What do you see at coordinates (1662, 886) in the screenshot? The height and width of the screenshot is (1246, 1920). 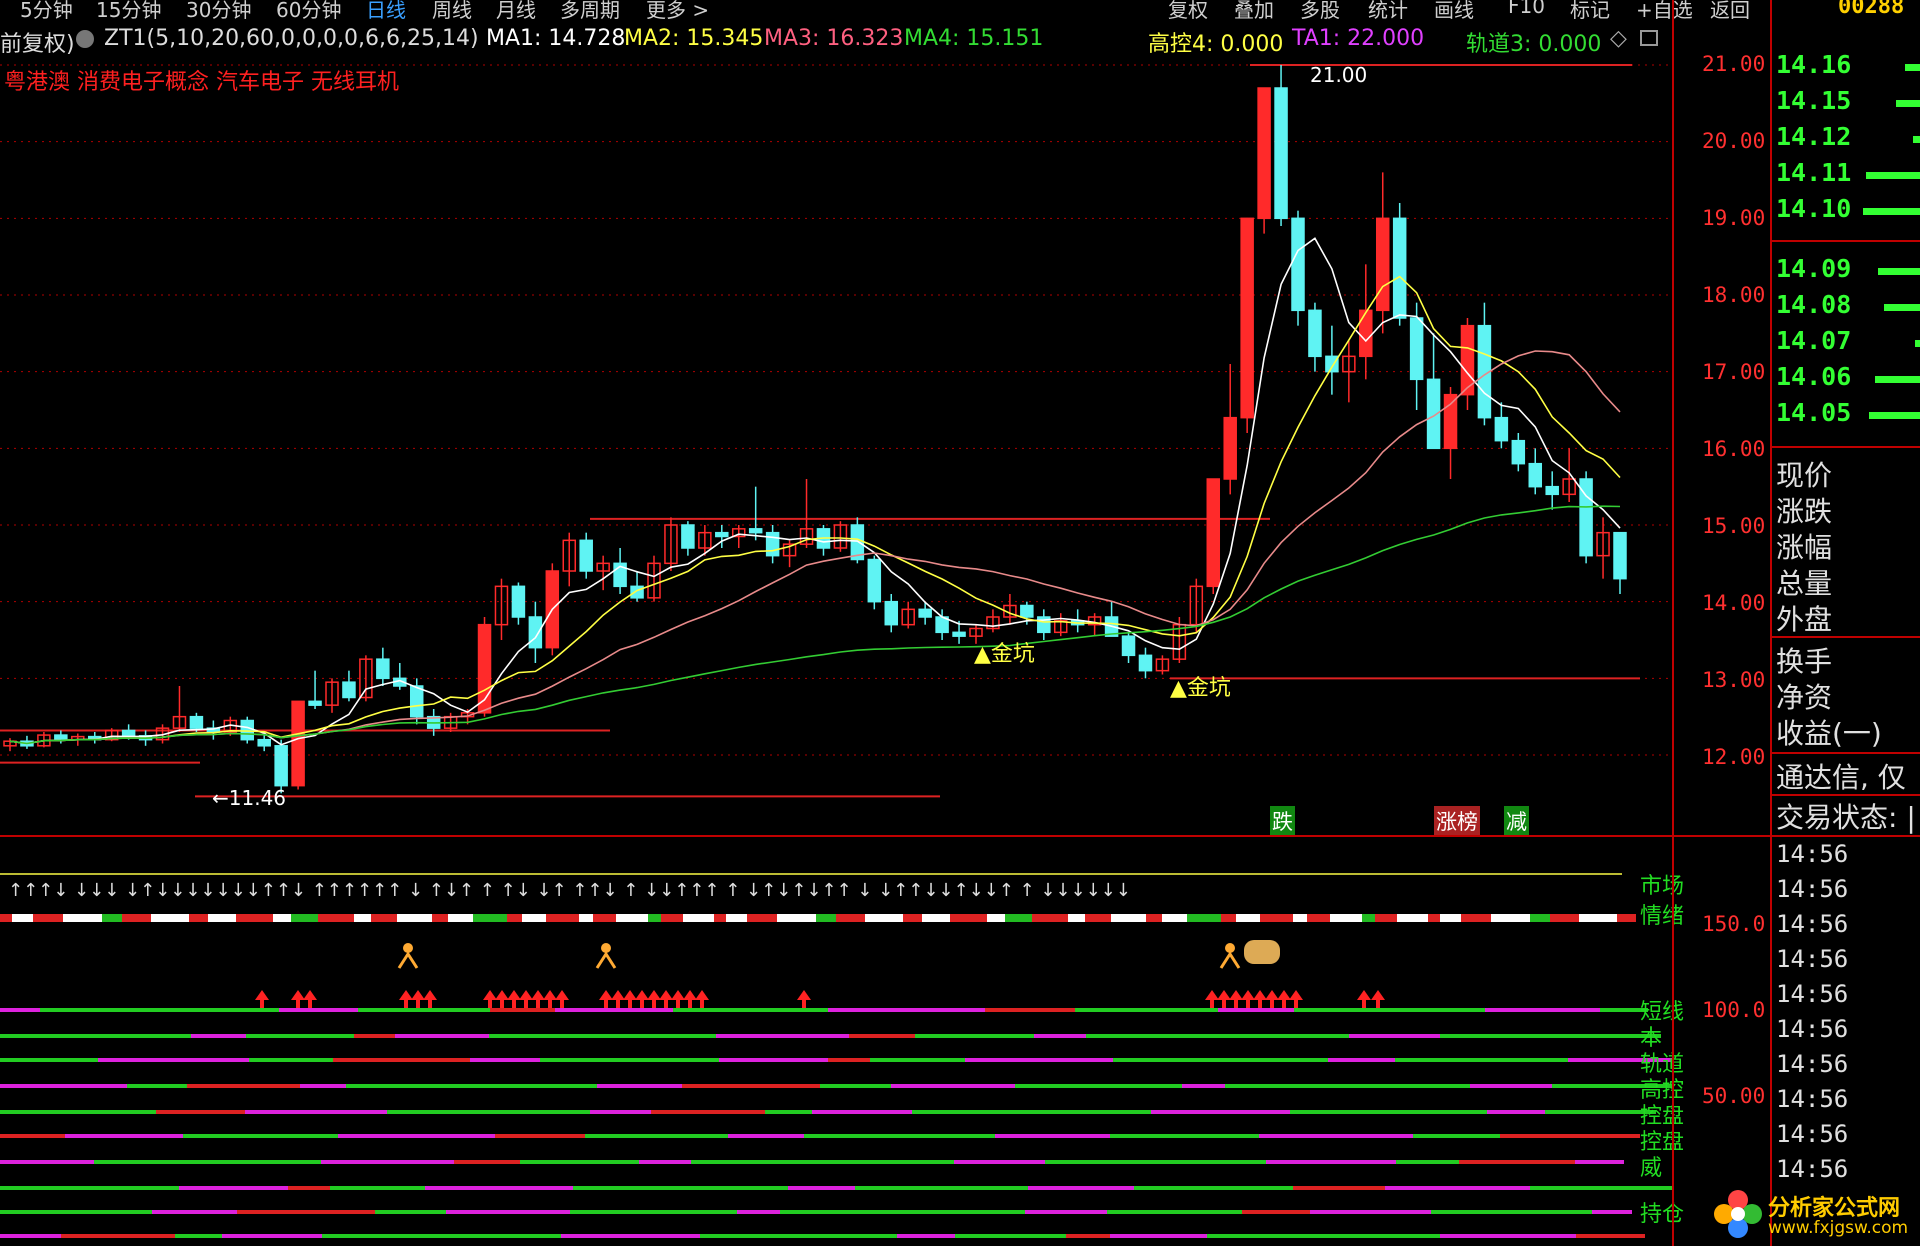 I see `indicator-label: 市场` at bounding box center [1662, 886].